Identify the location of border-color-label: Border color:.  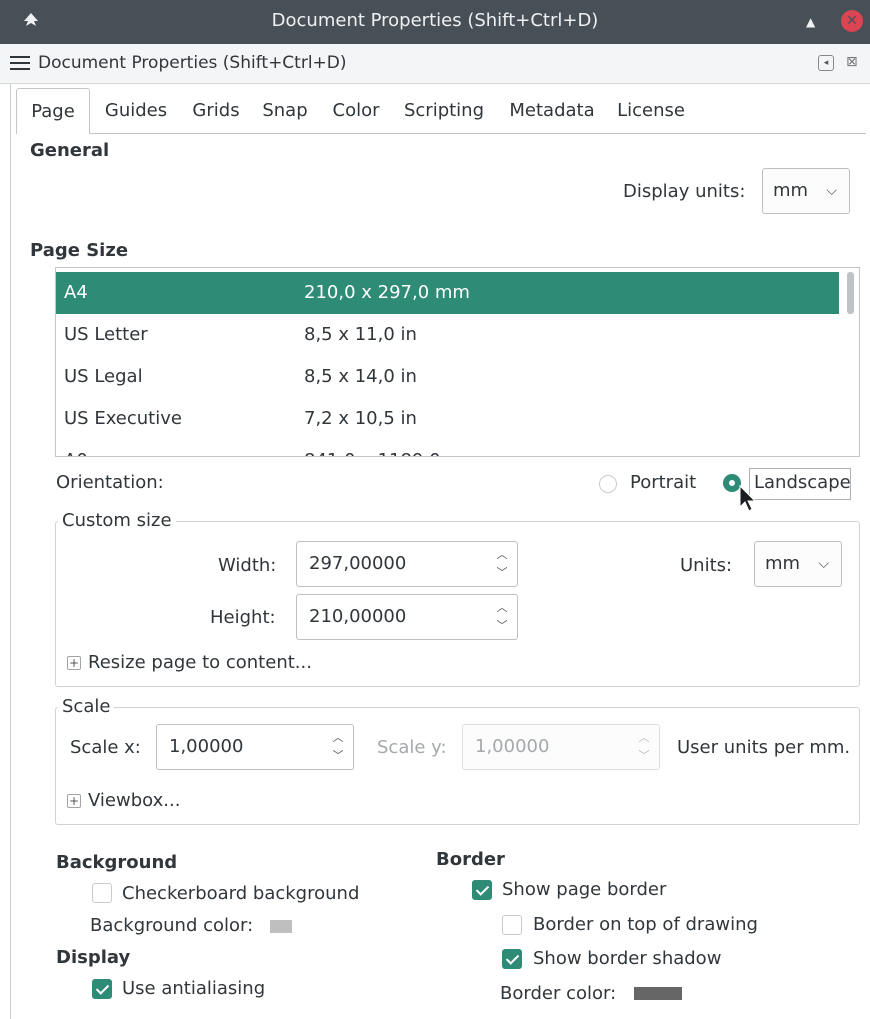
(558, 993).